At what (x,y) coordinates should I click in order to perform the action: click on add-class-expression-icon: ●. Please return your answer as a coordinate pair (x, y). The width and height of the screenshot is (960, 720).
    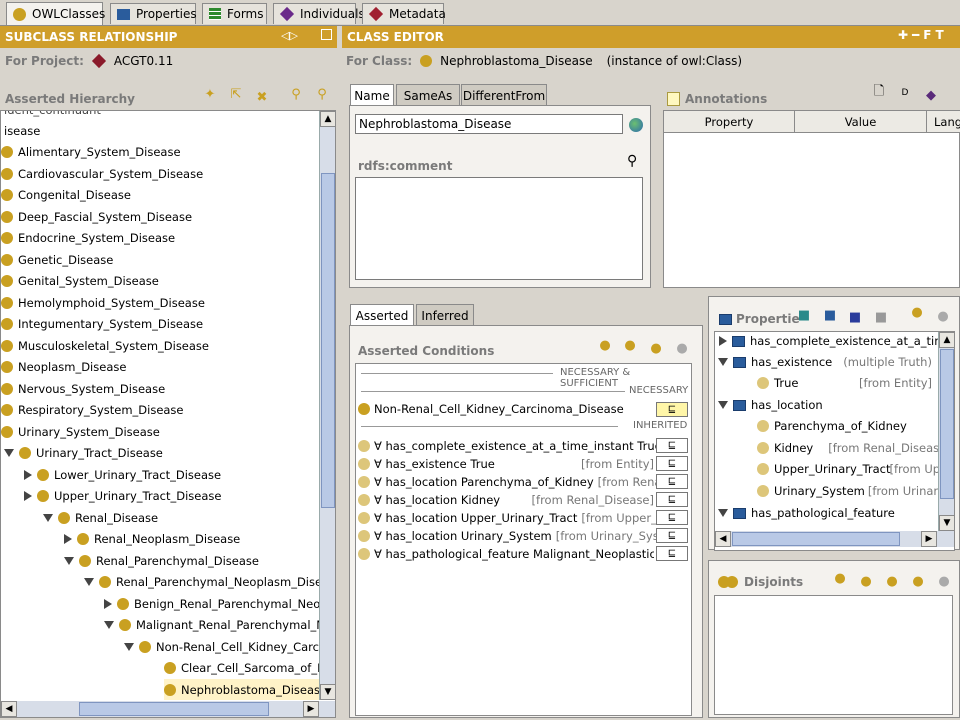
    Looking at the image, I should click on (656, 348).